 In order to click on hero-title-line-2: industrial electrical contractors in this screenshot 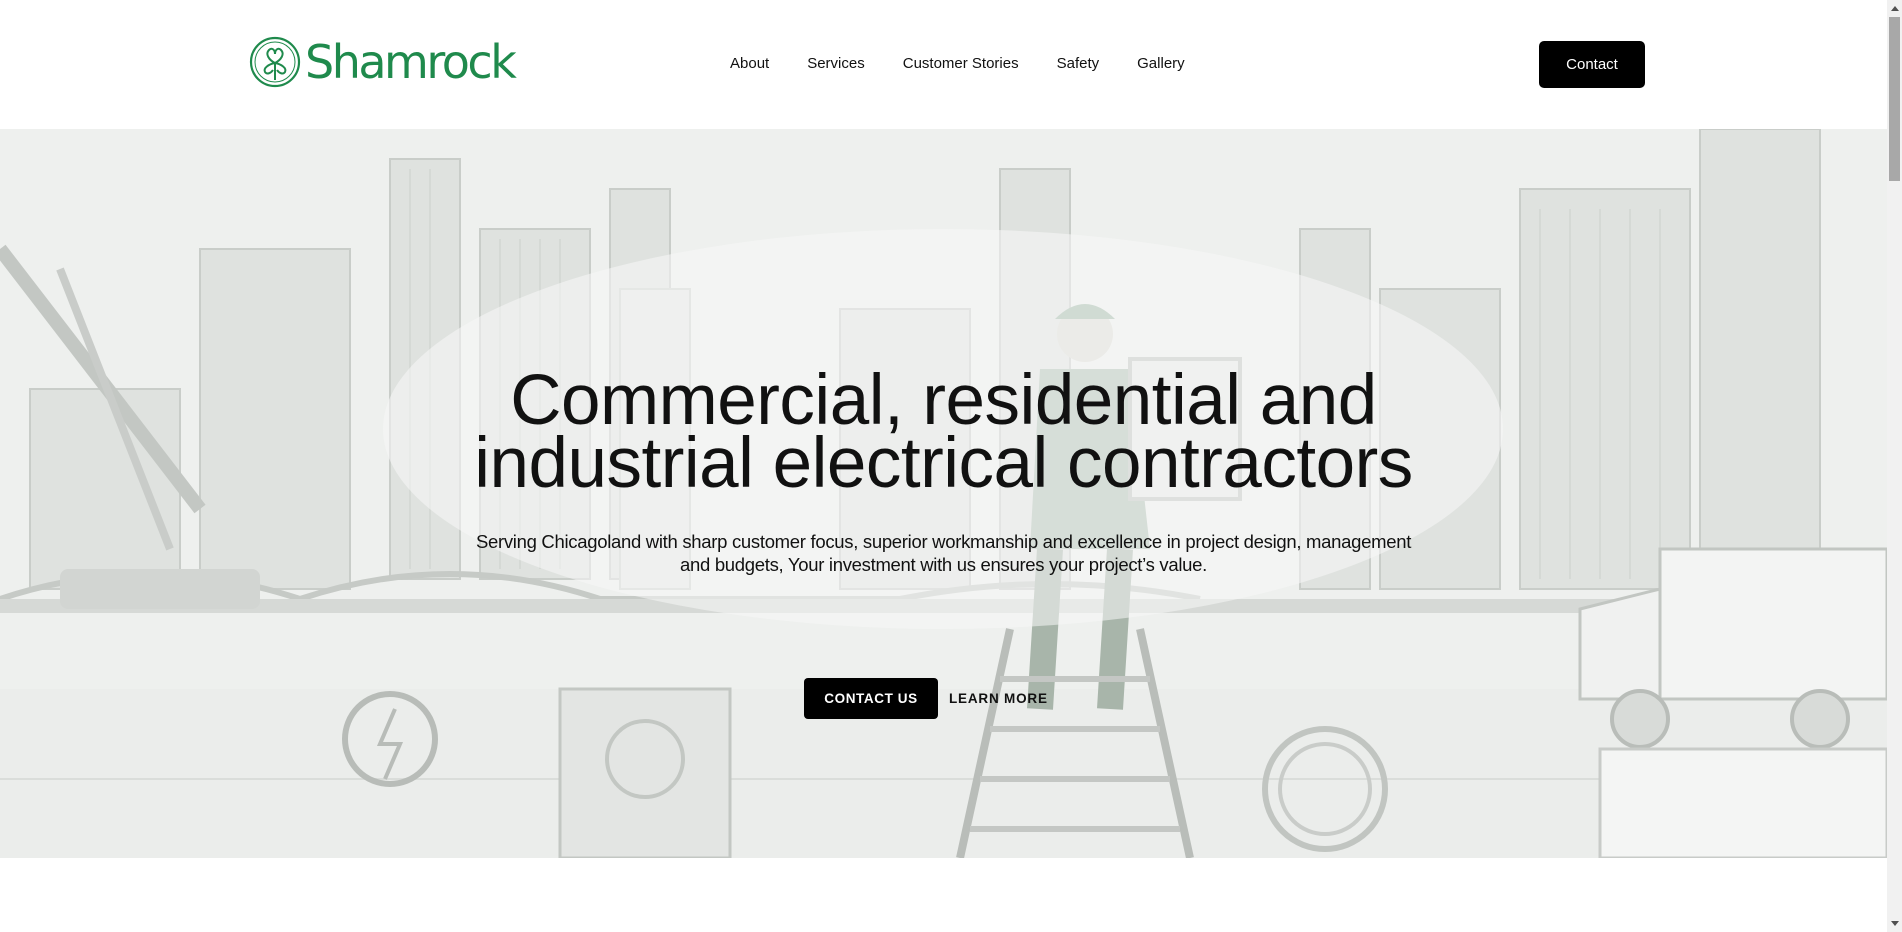, I will do `click(943, 463)`.